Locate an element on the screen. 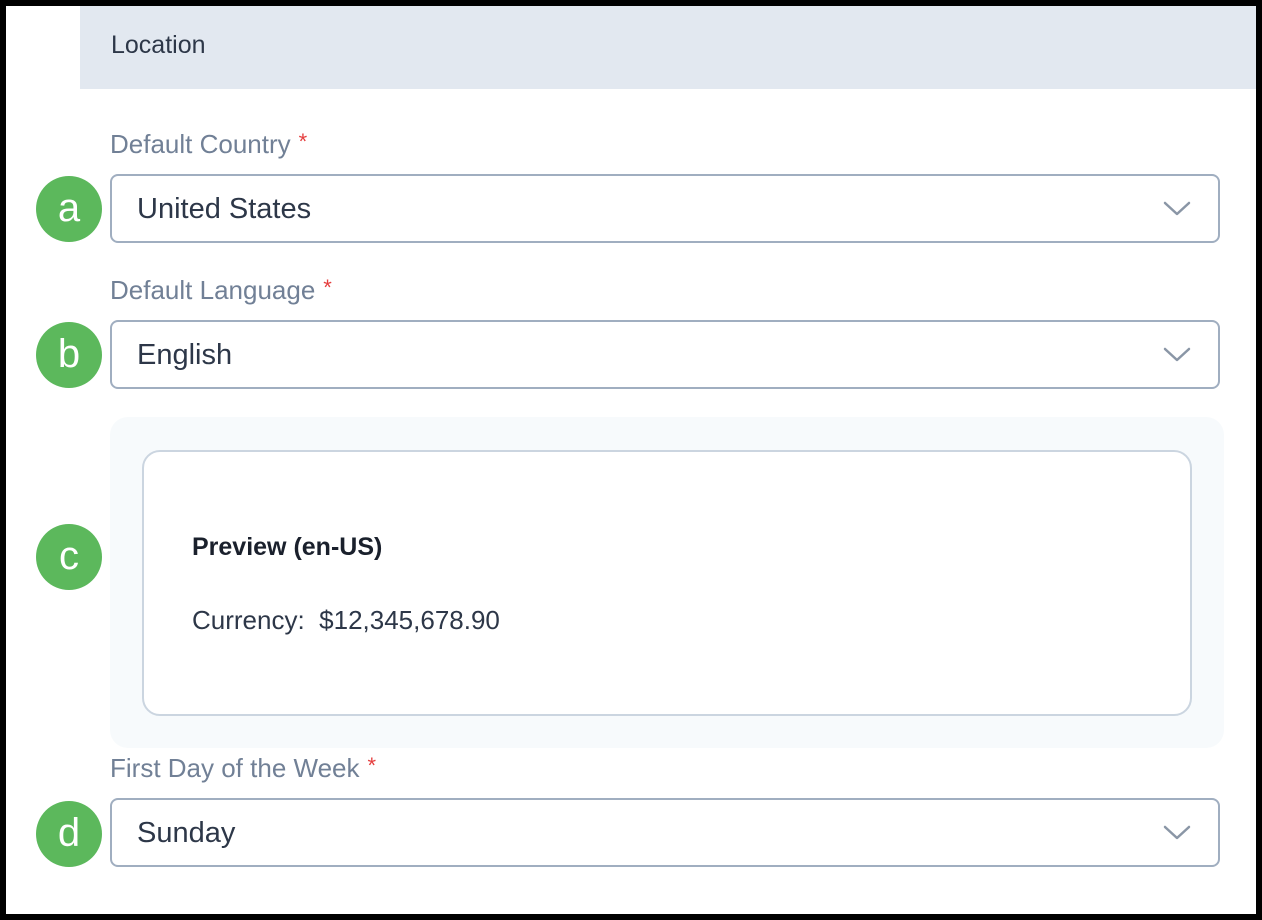 The image size is (1262, 920). default-country-label: Default Country * is located at coordinates (208, 144).